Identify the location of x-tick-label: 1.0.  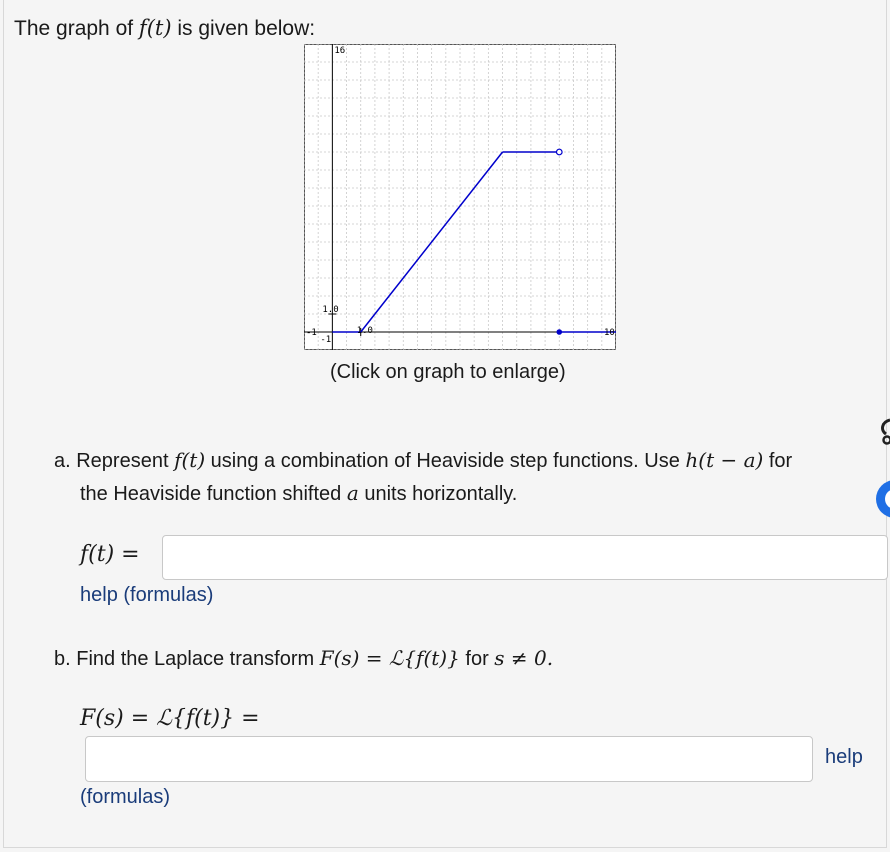
(365, 331).